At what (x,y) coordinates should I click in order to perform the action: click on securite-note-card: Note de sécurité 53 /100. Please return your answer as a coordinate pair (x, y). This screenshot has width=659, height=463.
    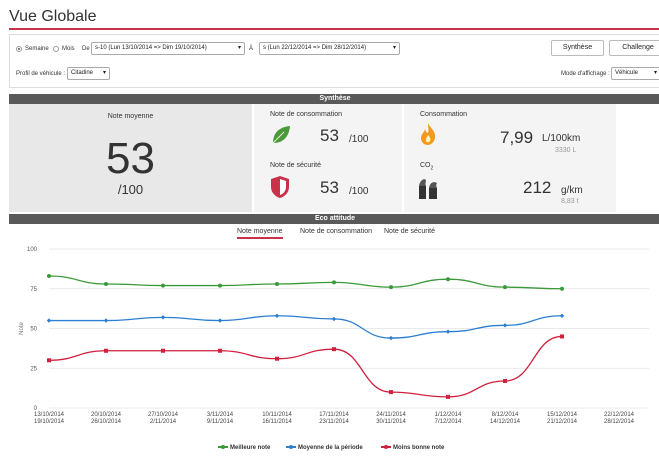
    Looking at the image, I should click on (328, 185).